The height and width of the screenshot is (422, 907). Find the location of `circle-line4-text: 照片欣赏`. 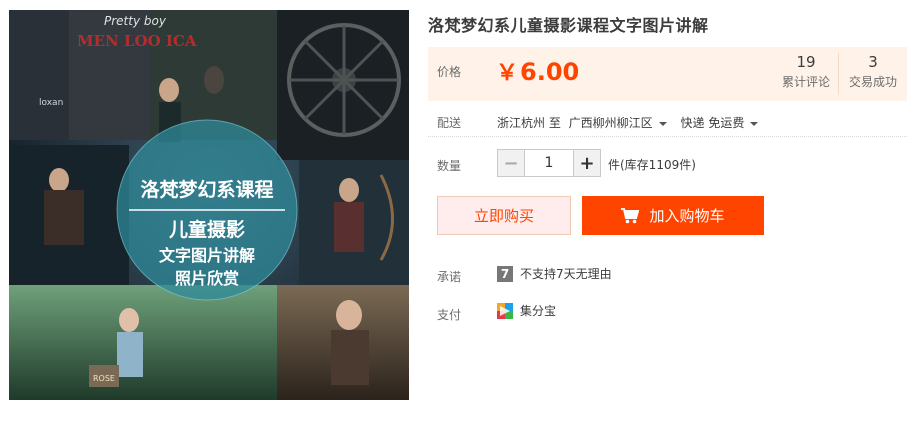

circle-line4-text: 照片欣赏 is located at coordinates (207, 278).